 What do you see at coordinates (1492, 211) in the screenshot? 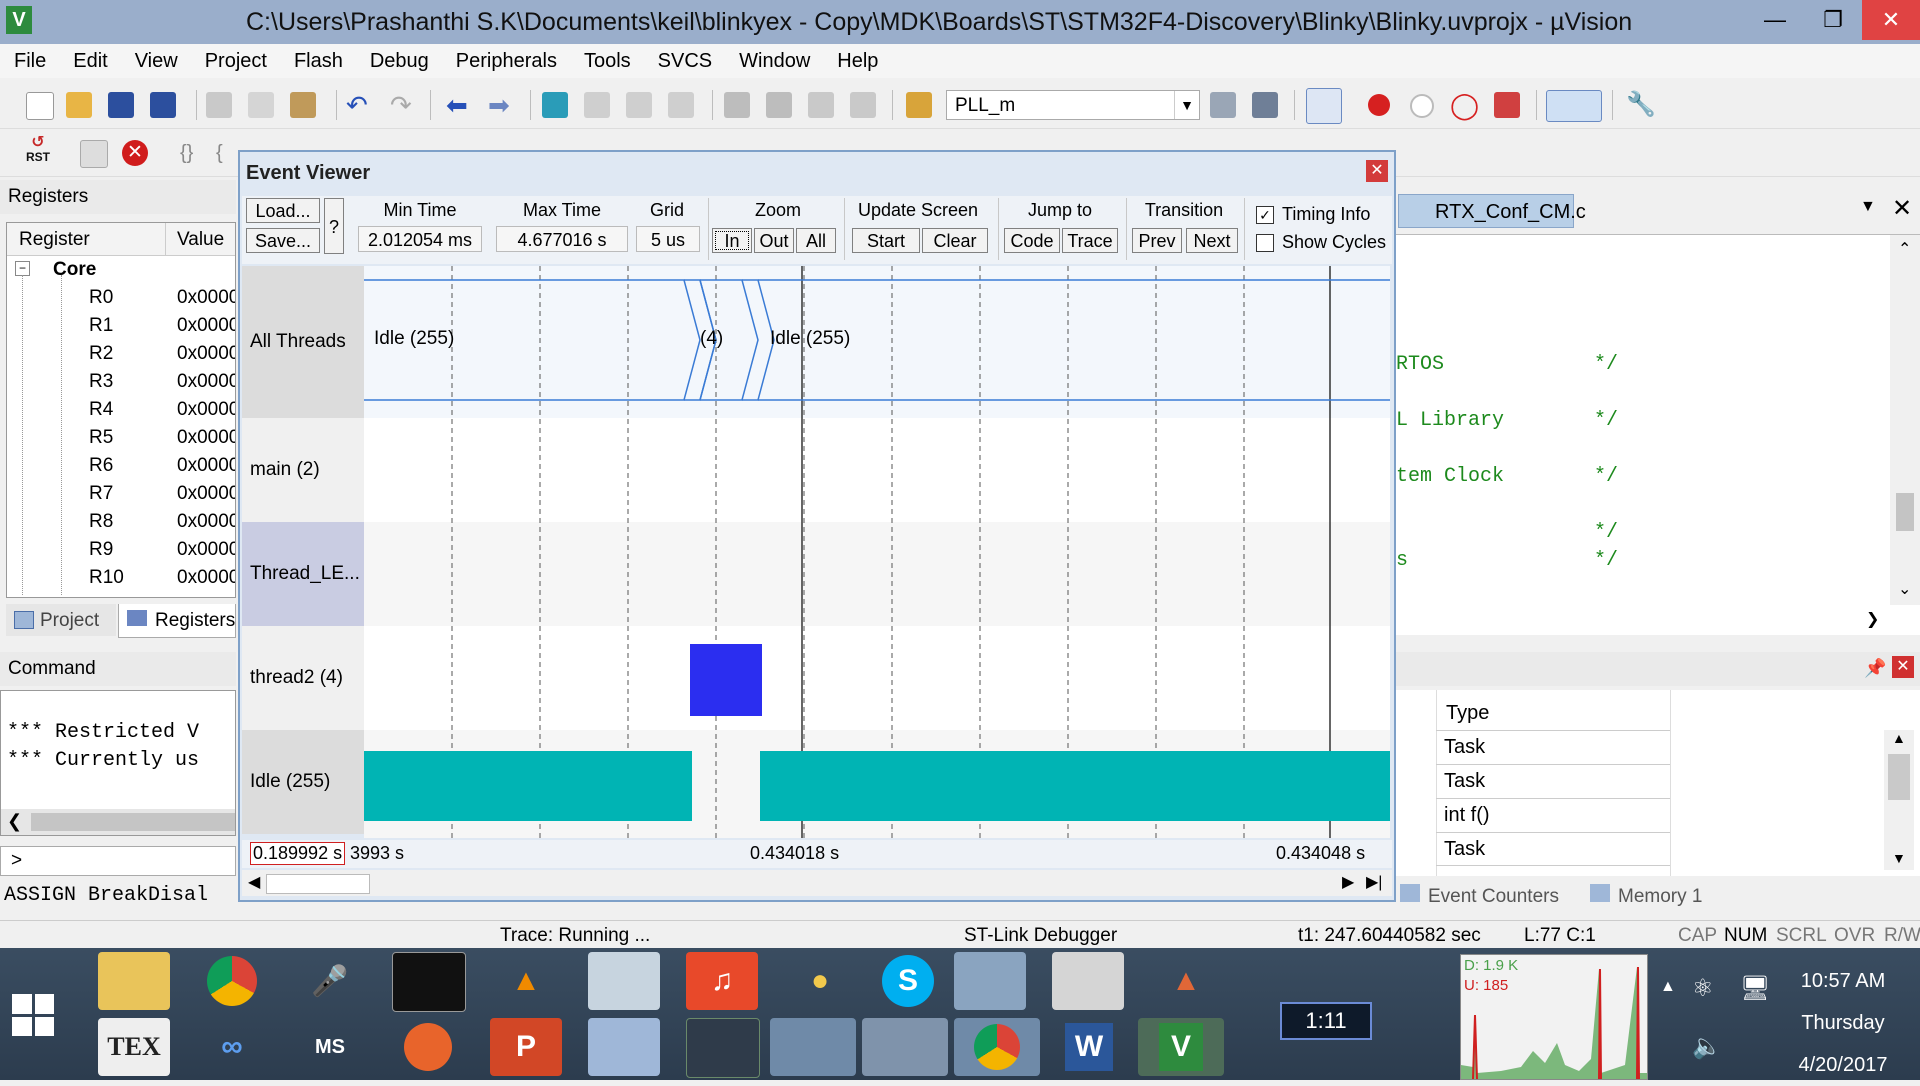
I see `tab-rtx-conf: RTX_Conf_CM.c` at bounding box center [1492, 211].